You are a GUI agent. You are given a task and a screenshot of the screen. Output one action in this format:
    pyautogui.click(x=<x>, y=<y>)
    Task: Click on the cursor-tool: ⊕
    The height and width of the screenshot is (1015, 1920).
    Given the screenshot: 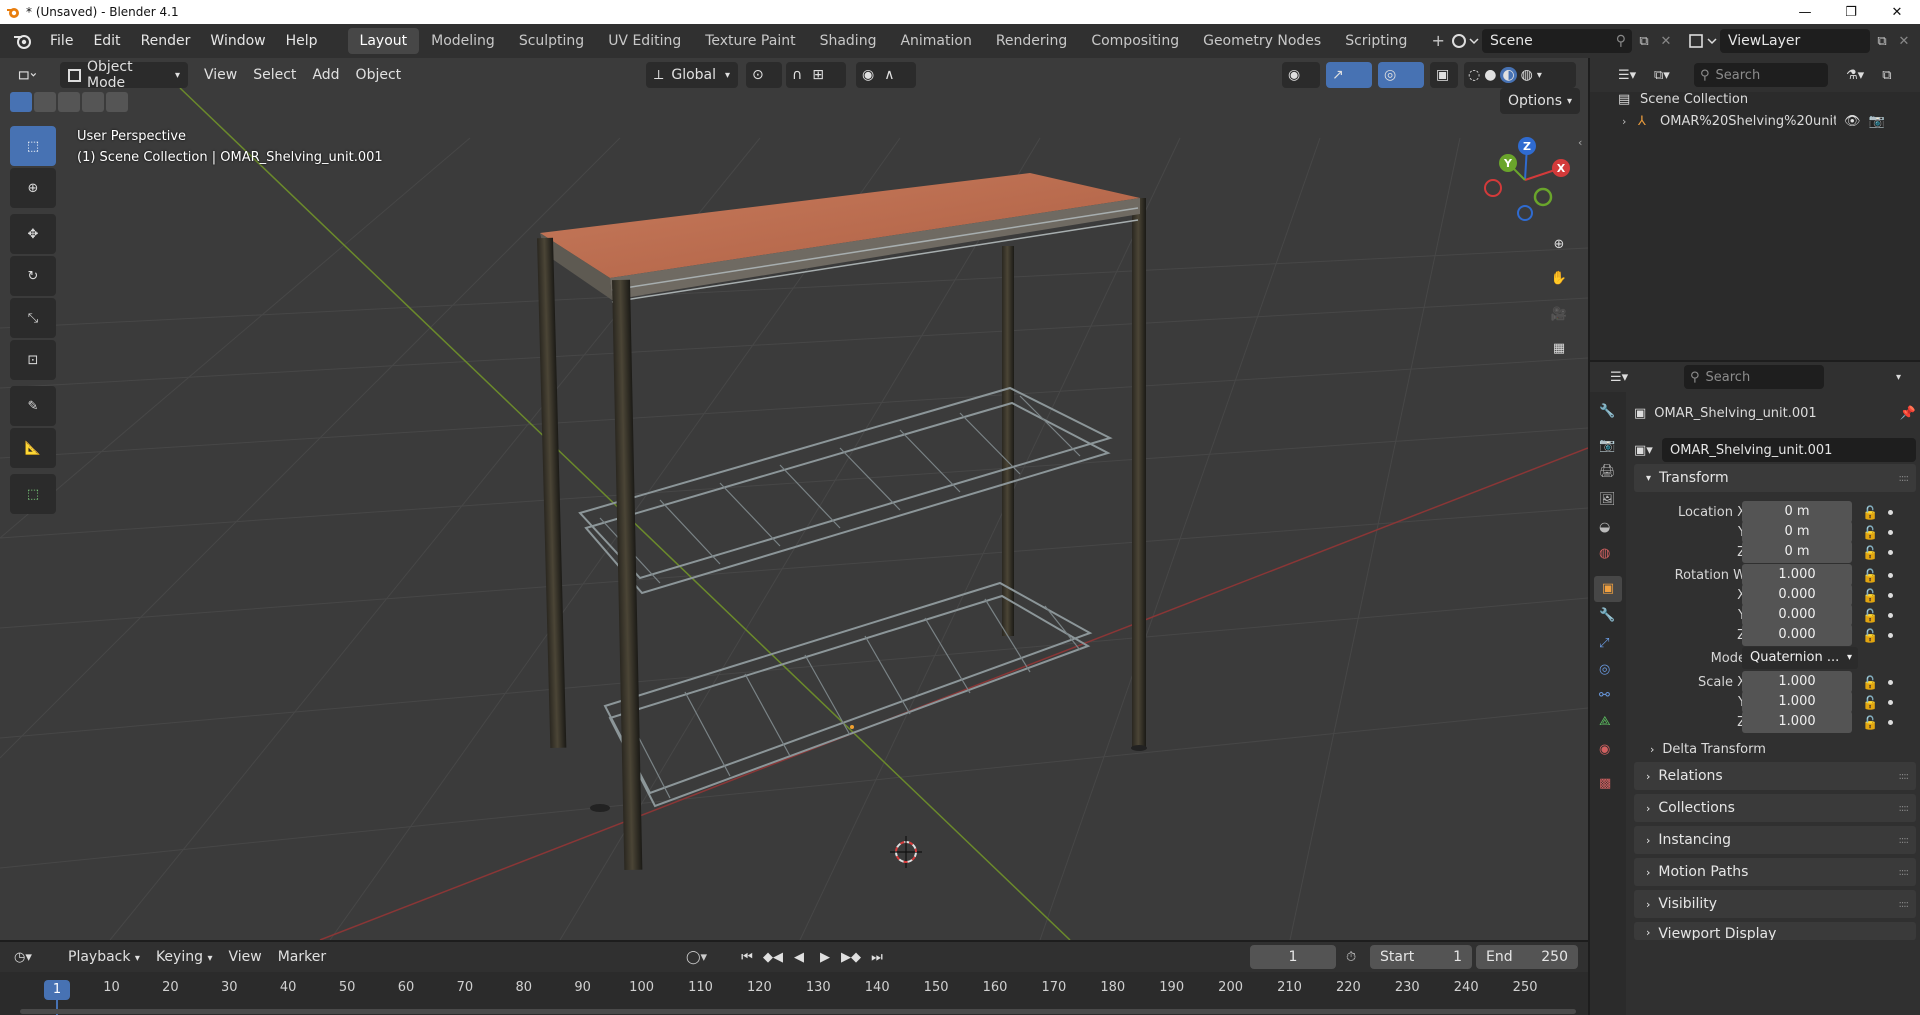 What is the action you would take?
    pyautogui.click(x=33, y=188)
    